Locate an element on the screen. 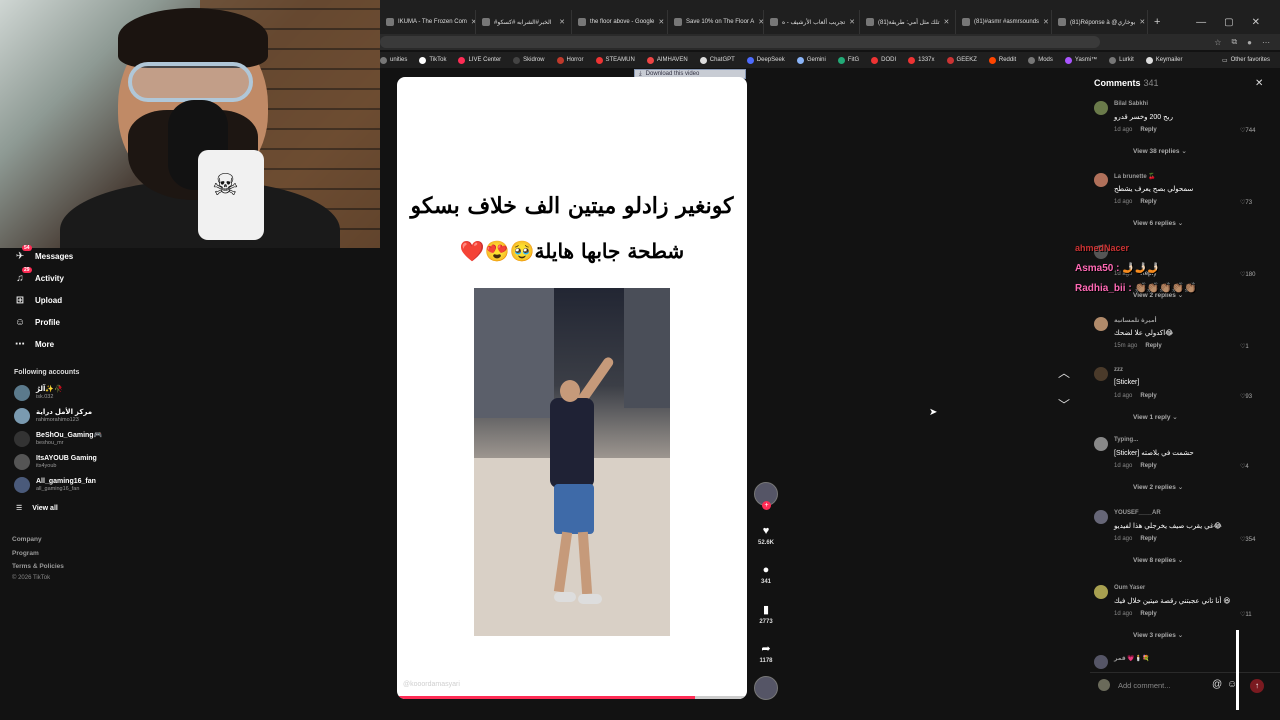 The height and width of the screenshot is (720, 1280). new-tab-icon: + is located at coordinates (1154, 22).